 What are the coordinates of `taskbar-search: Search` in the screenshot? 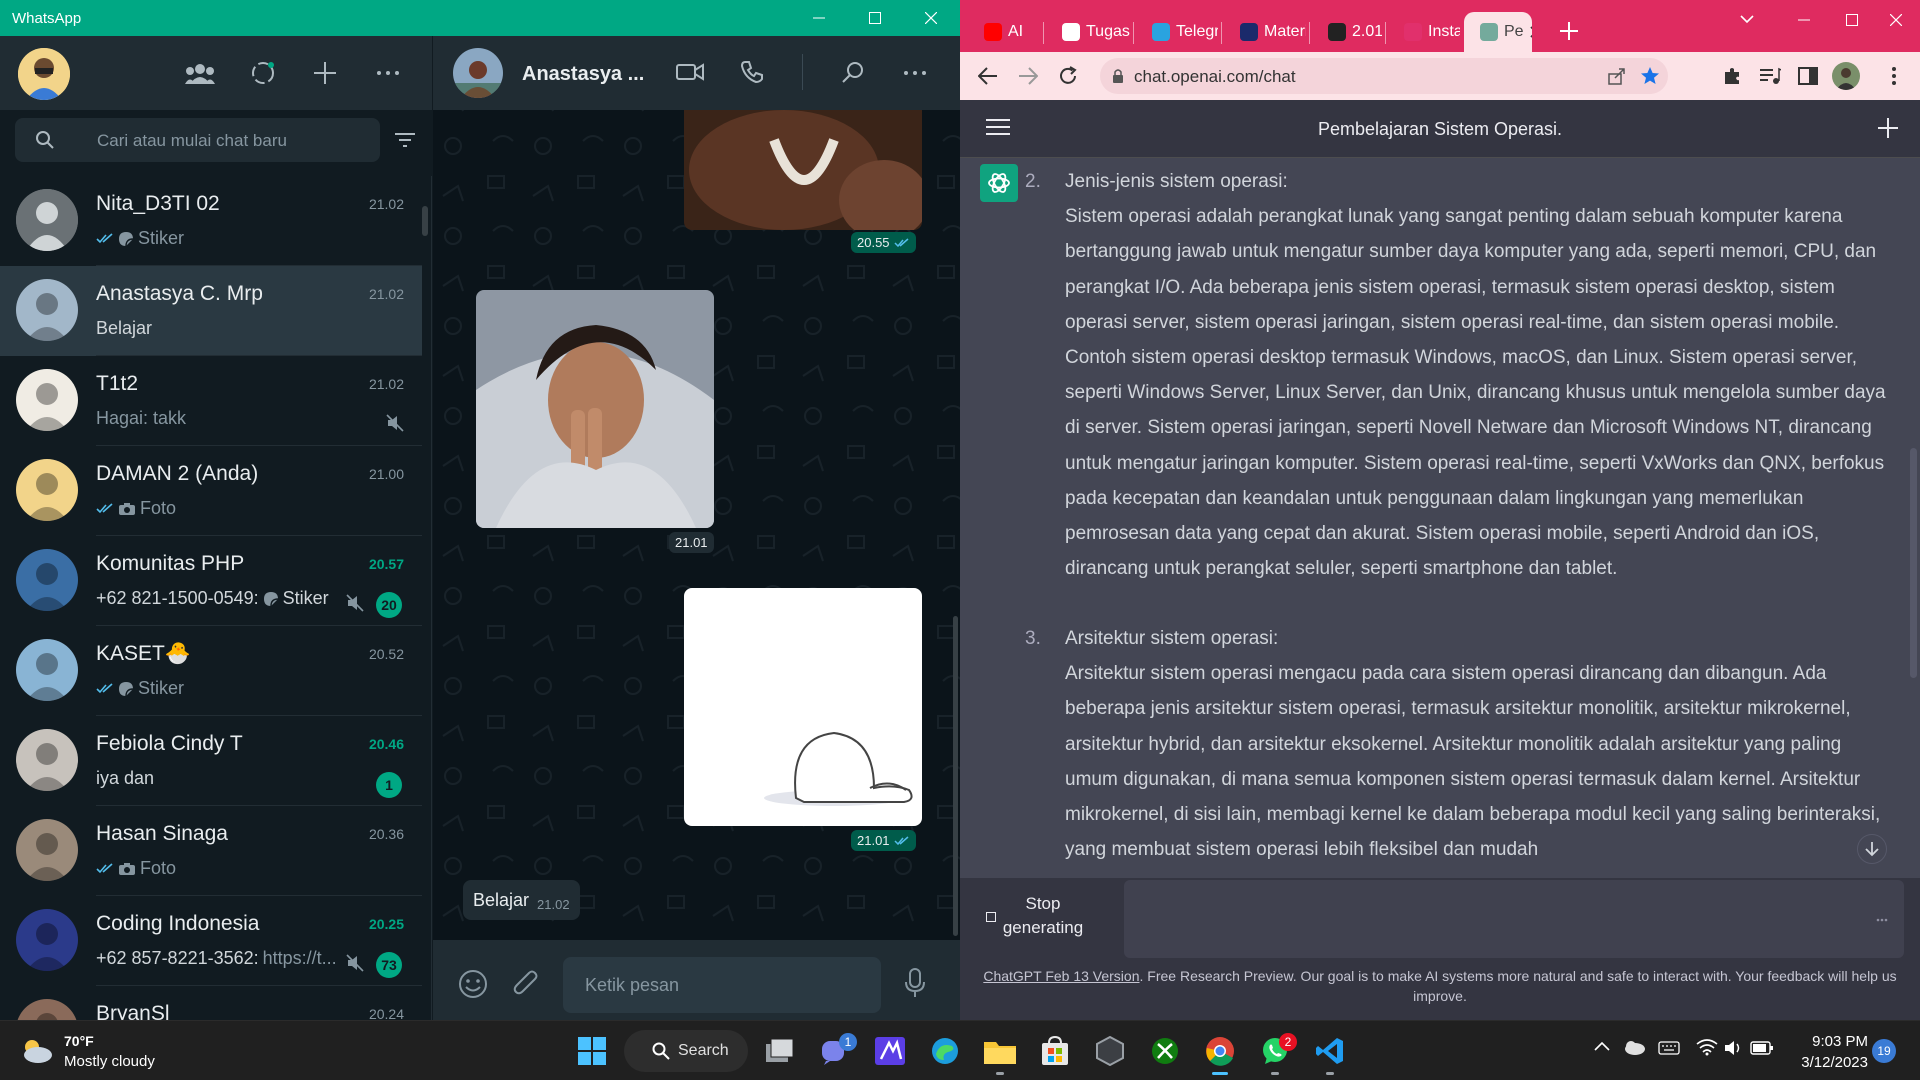 It's located at (686, 1051).